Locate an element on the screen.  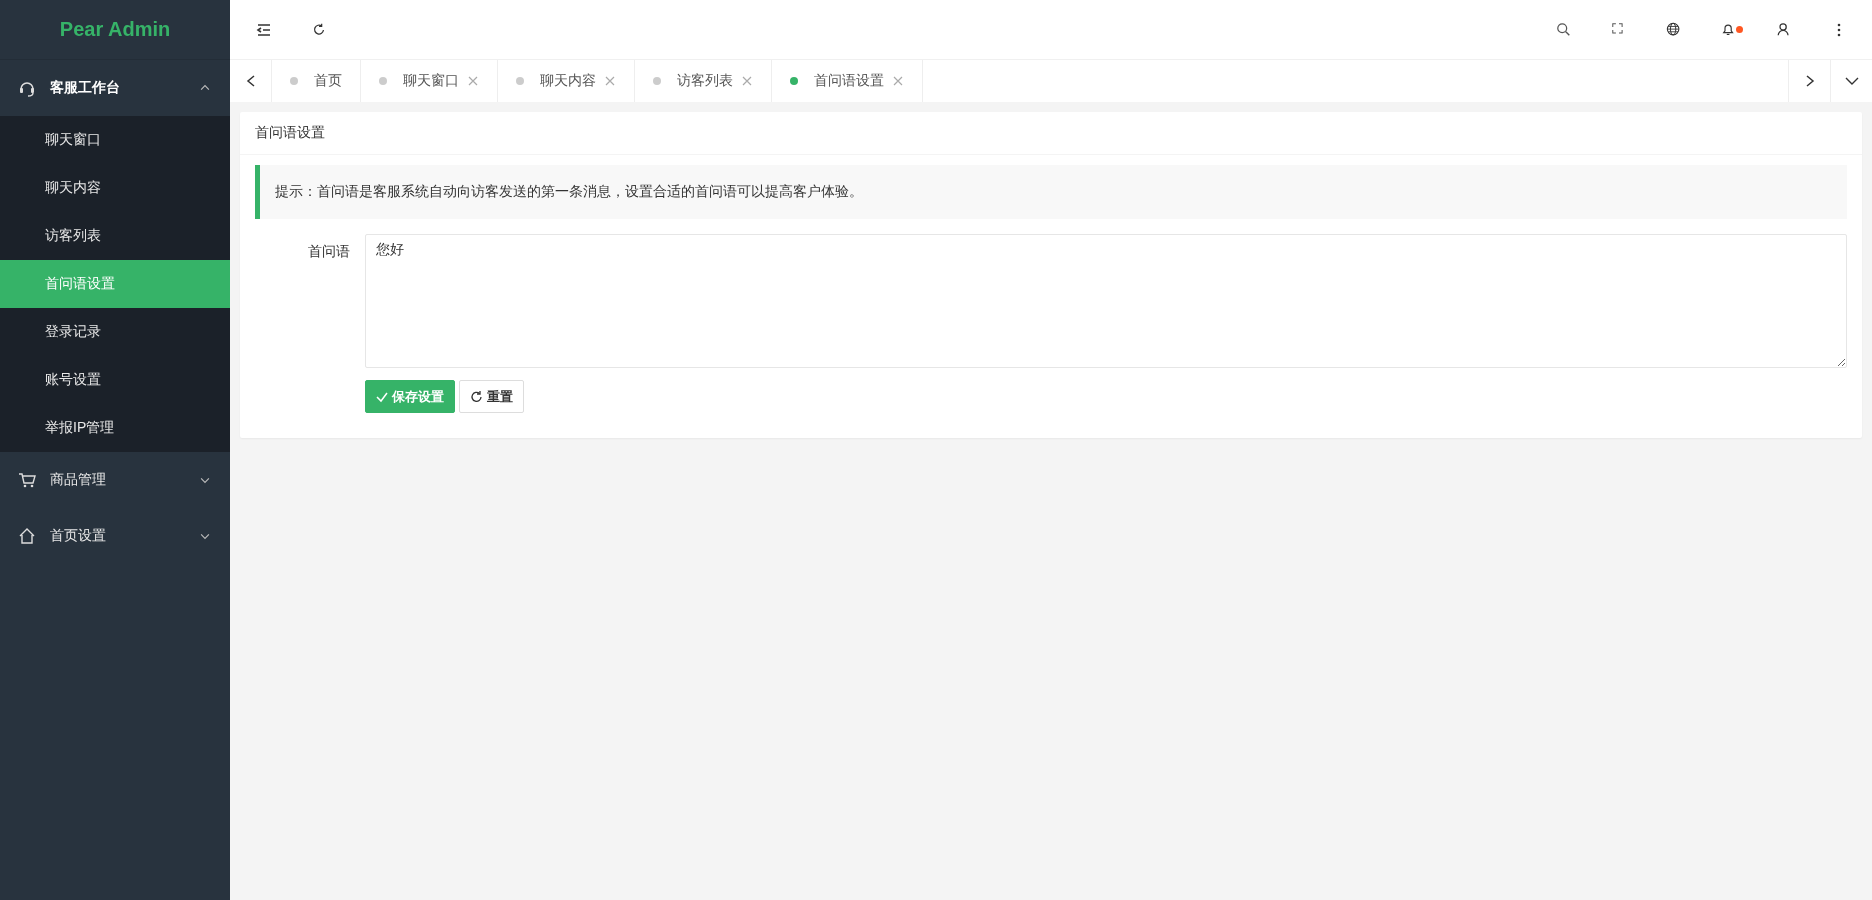
menu-item: 举报IP管理 is located at coordinates (115, 428).